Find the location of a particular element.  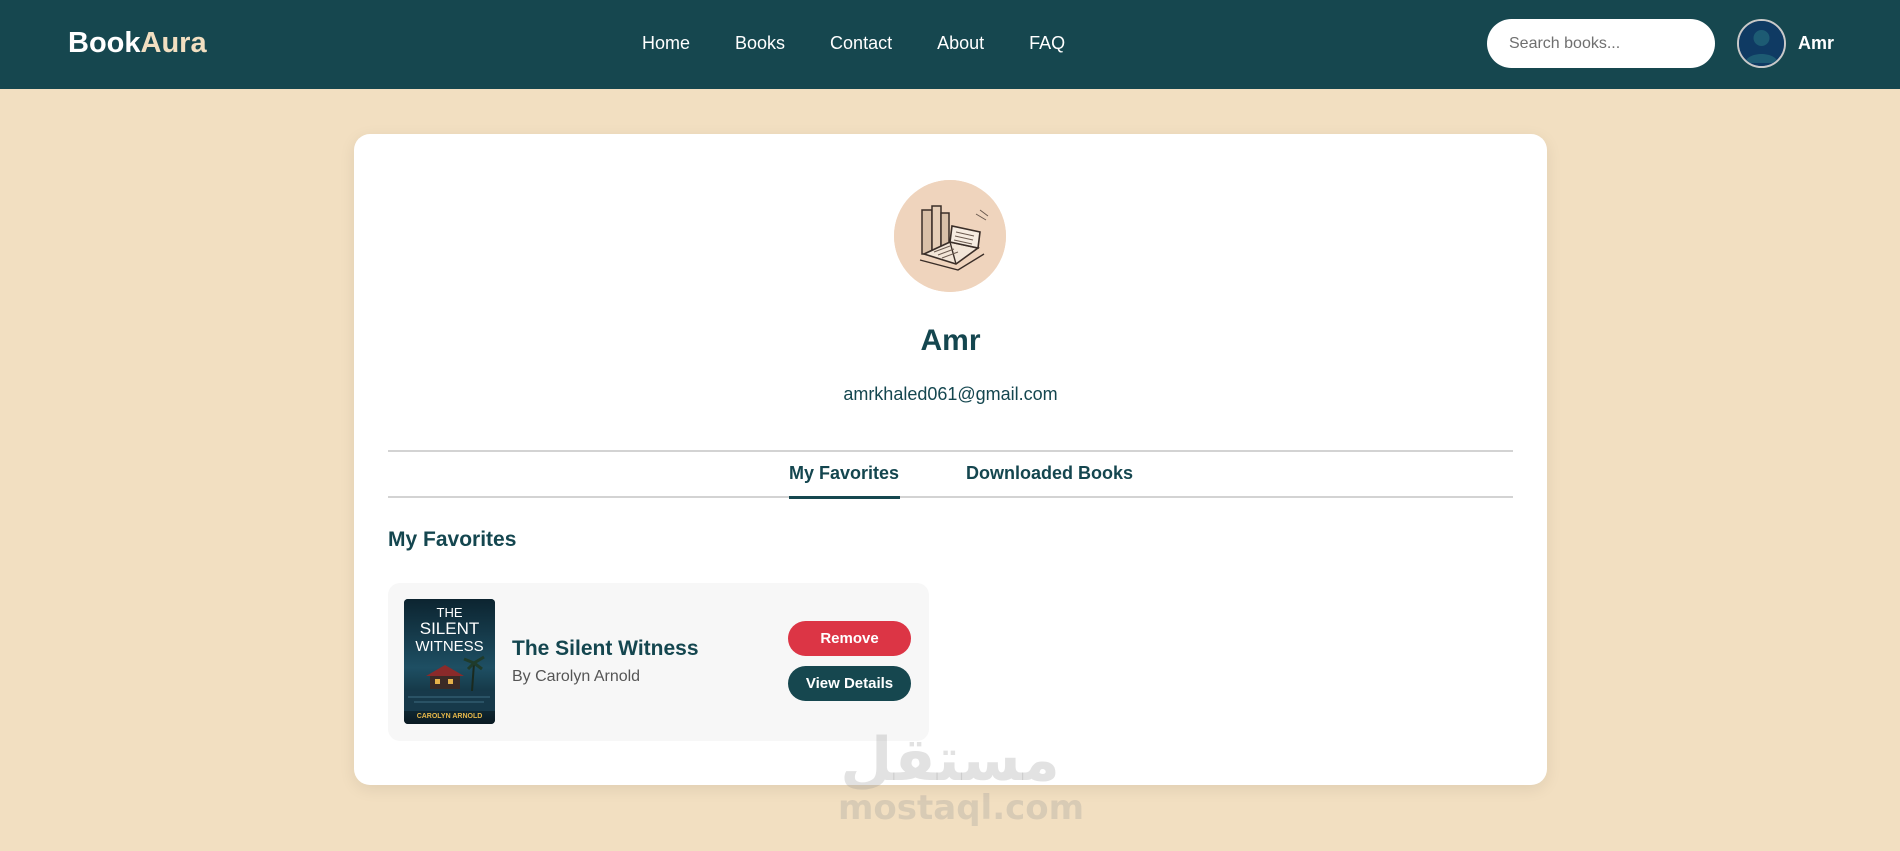

profile-name: Amr is located at coordinates (950, 340).